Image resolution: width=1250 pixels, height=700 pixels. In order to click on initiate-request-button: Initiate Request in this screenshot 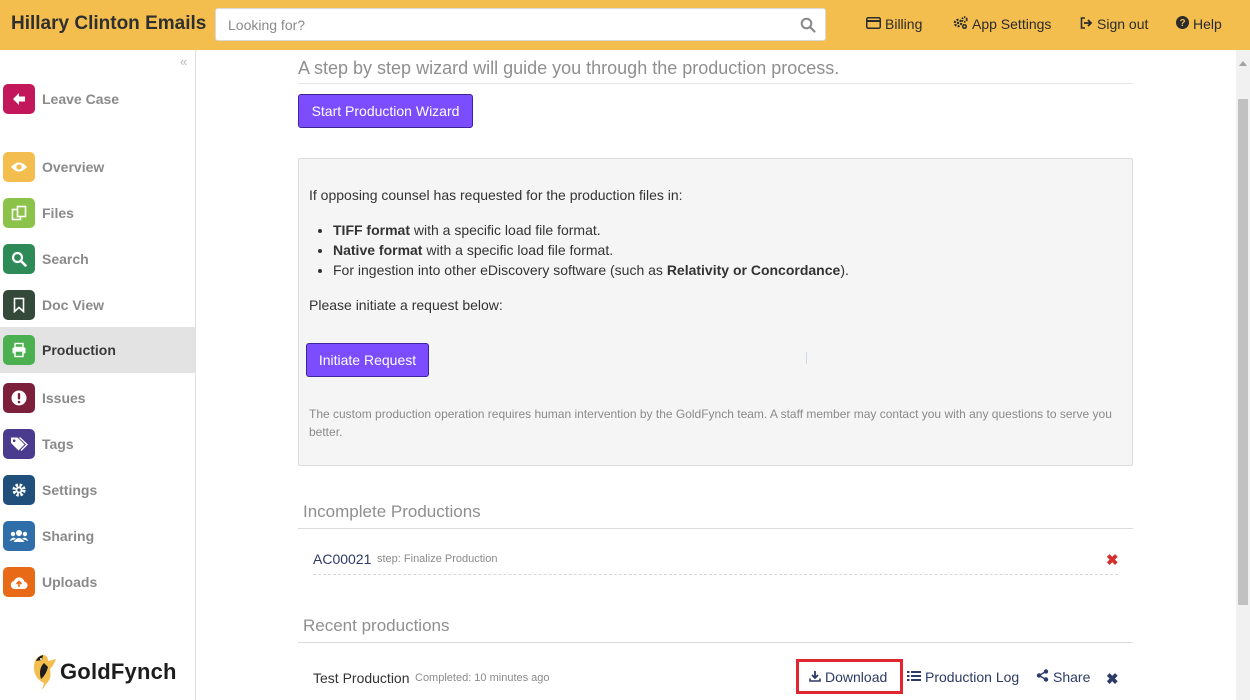, I will do `click(367, 360)`.